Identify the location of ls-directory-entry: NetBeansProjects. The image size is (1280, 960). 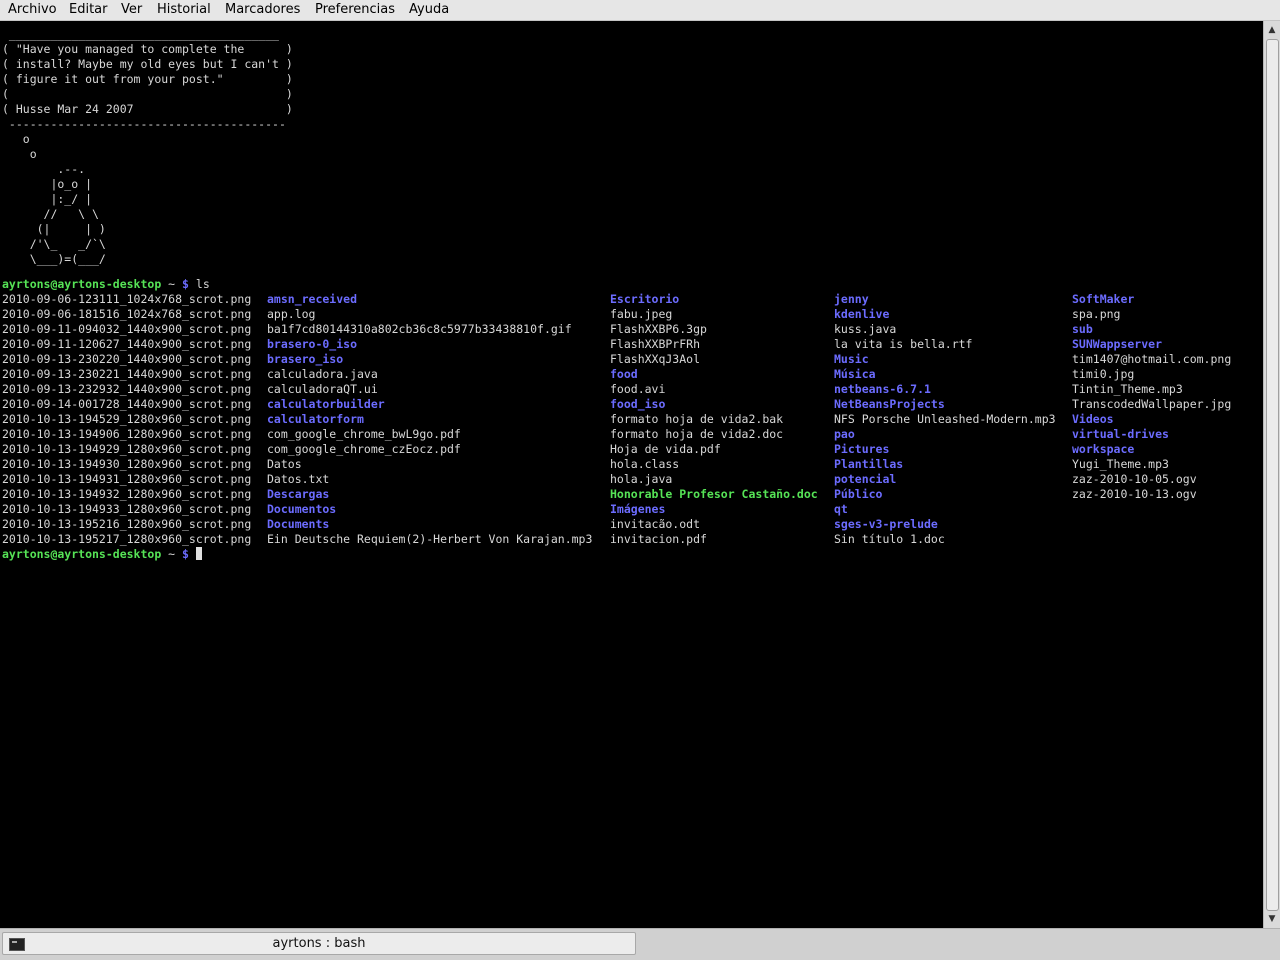
(889, 404).